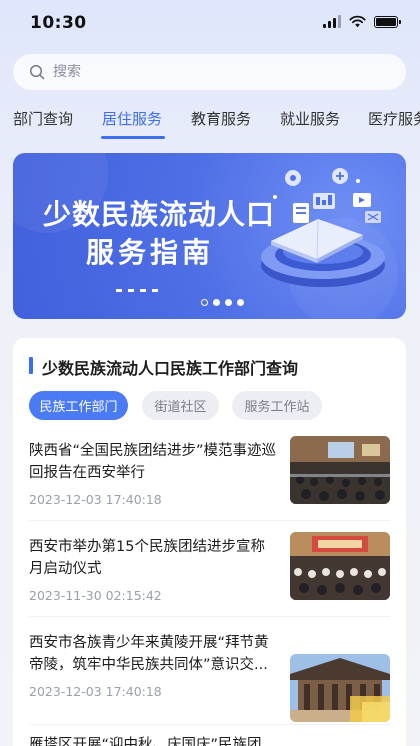 Image resolution: width=420 pixels, height=746 pixels. What do you see at coordinates (37, 72) in the screenshot?
I see `search-icon` at bounding box center [37, 72].